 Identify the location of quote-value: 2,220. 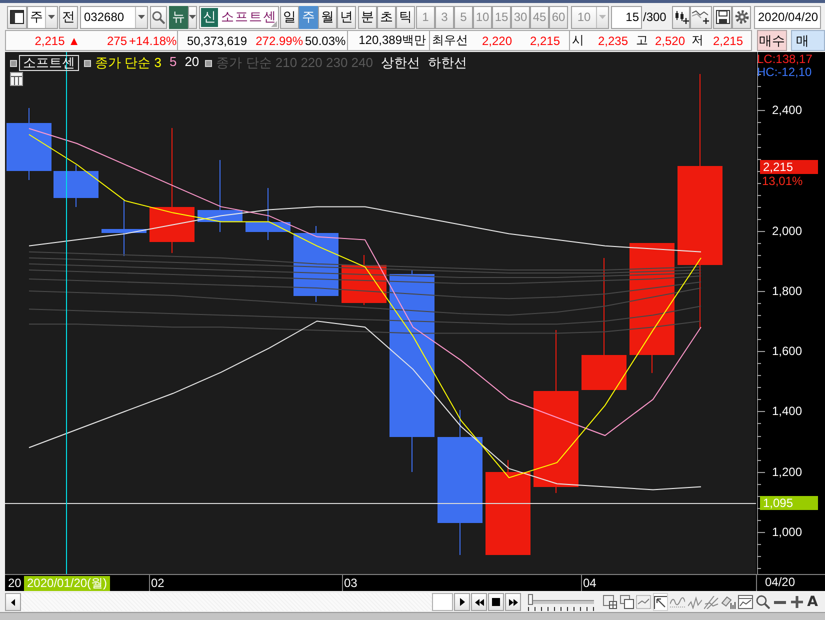
(496, 41).